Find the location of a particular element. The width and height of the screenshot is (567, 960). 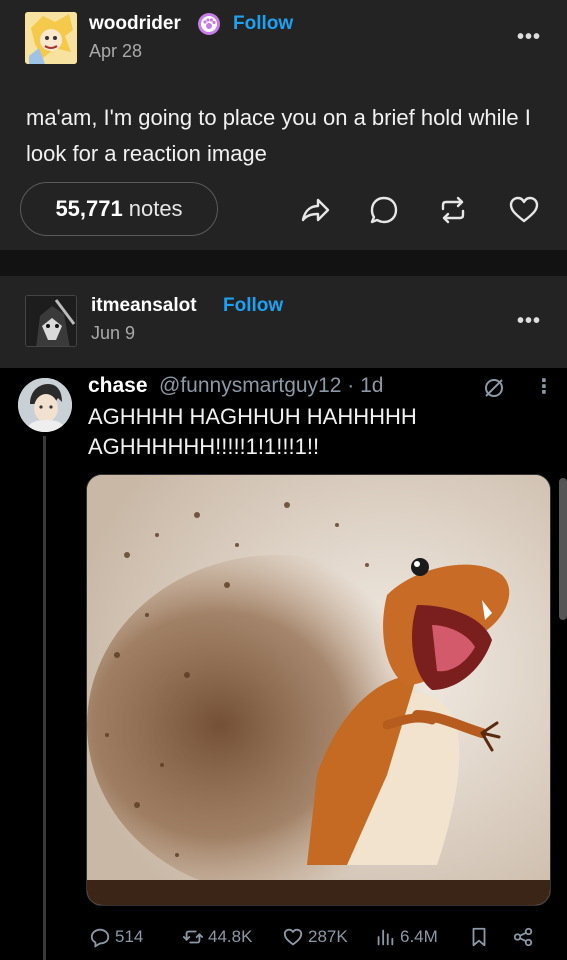

tweet-views: 6.4M is located at coordinates (406, 937).